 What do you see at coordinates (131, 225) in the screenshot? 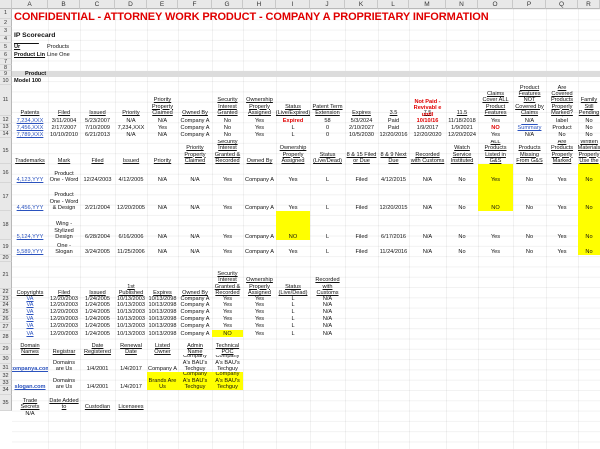
I see `trademark-cell: 6/16/2006` at bounding box center [131, 225].